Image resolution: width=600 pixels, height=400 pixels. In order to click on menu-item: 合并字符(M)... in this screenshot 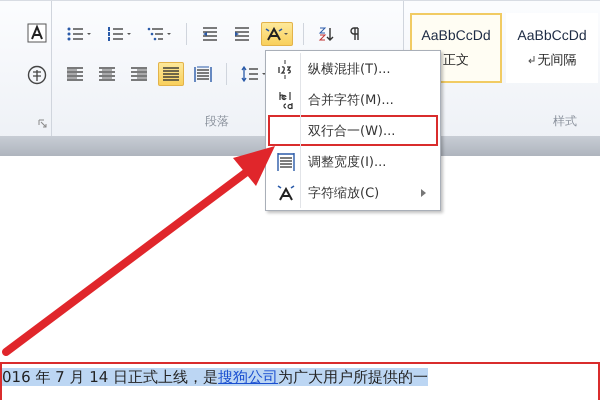, I will do `click(353, 99)`.